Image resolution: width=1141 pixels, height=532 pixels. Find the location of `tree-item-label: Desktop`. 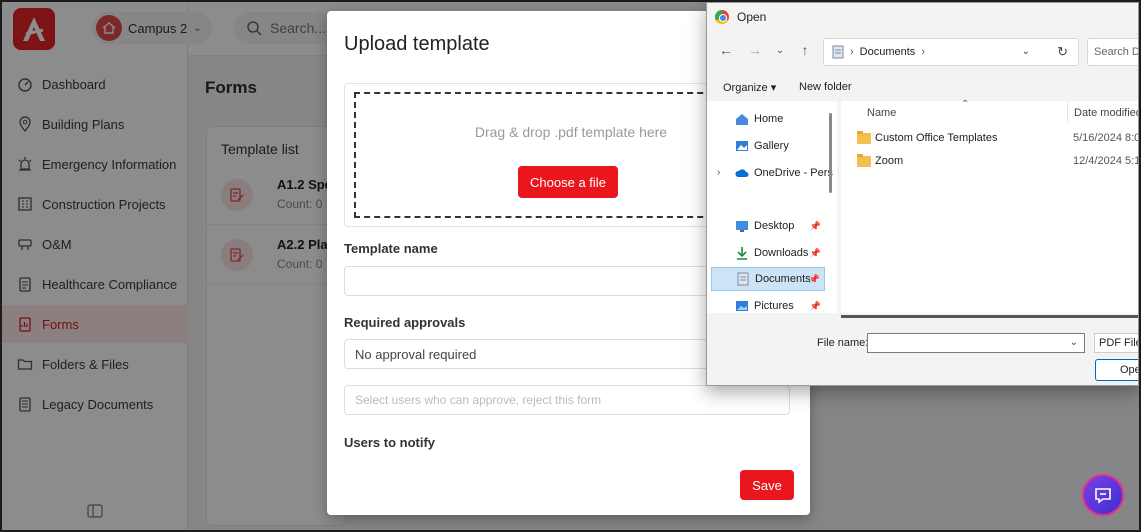

tree-item-label: Desktop is located at coordinates (774, 226).